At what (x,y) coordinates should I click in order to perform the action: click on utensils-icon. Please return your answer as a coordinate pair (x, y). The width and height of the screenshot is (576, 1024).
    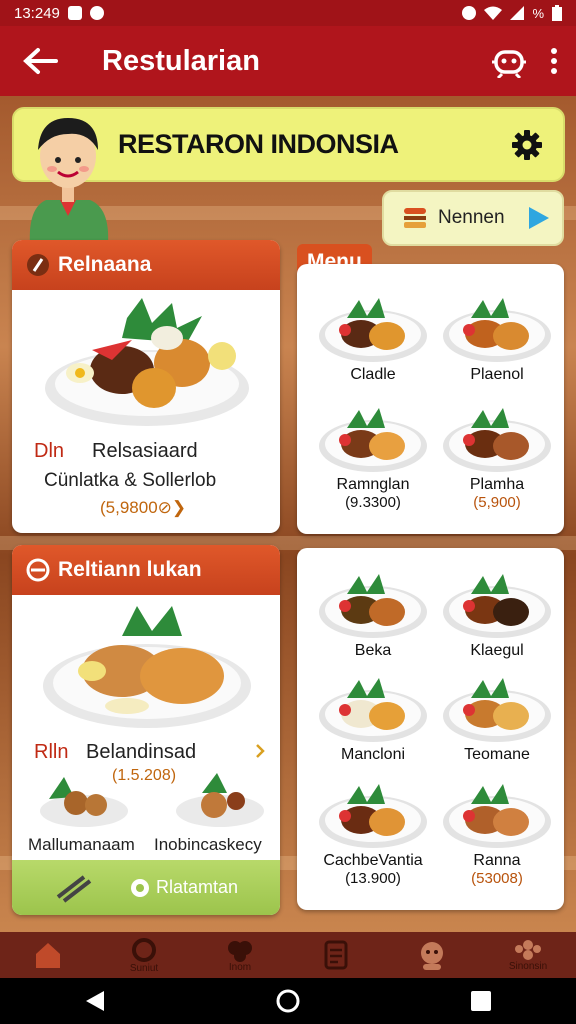
    Looking at the image, I should click on (74, 888).